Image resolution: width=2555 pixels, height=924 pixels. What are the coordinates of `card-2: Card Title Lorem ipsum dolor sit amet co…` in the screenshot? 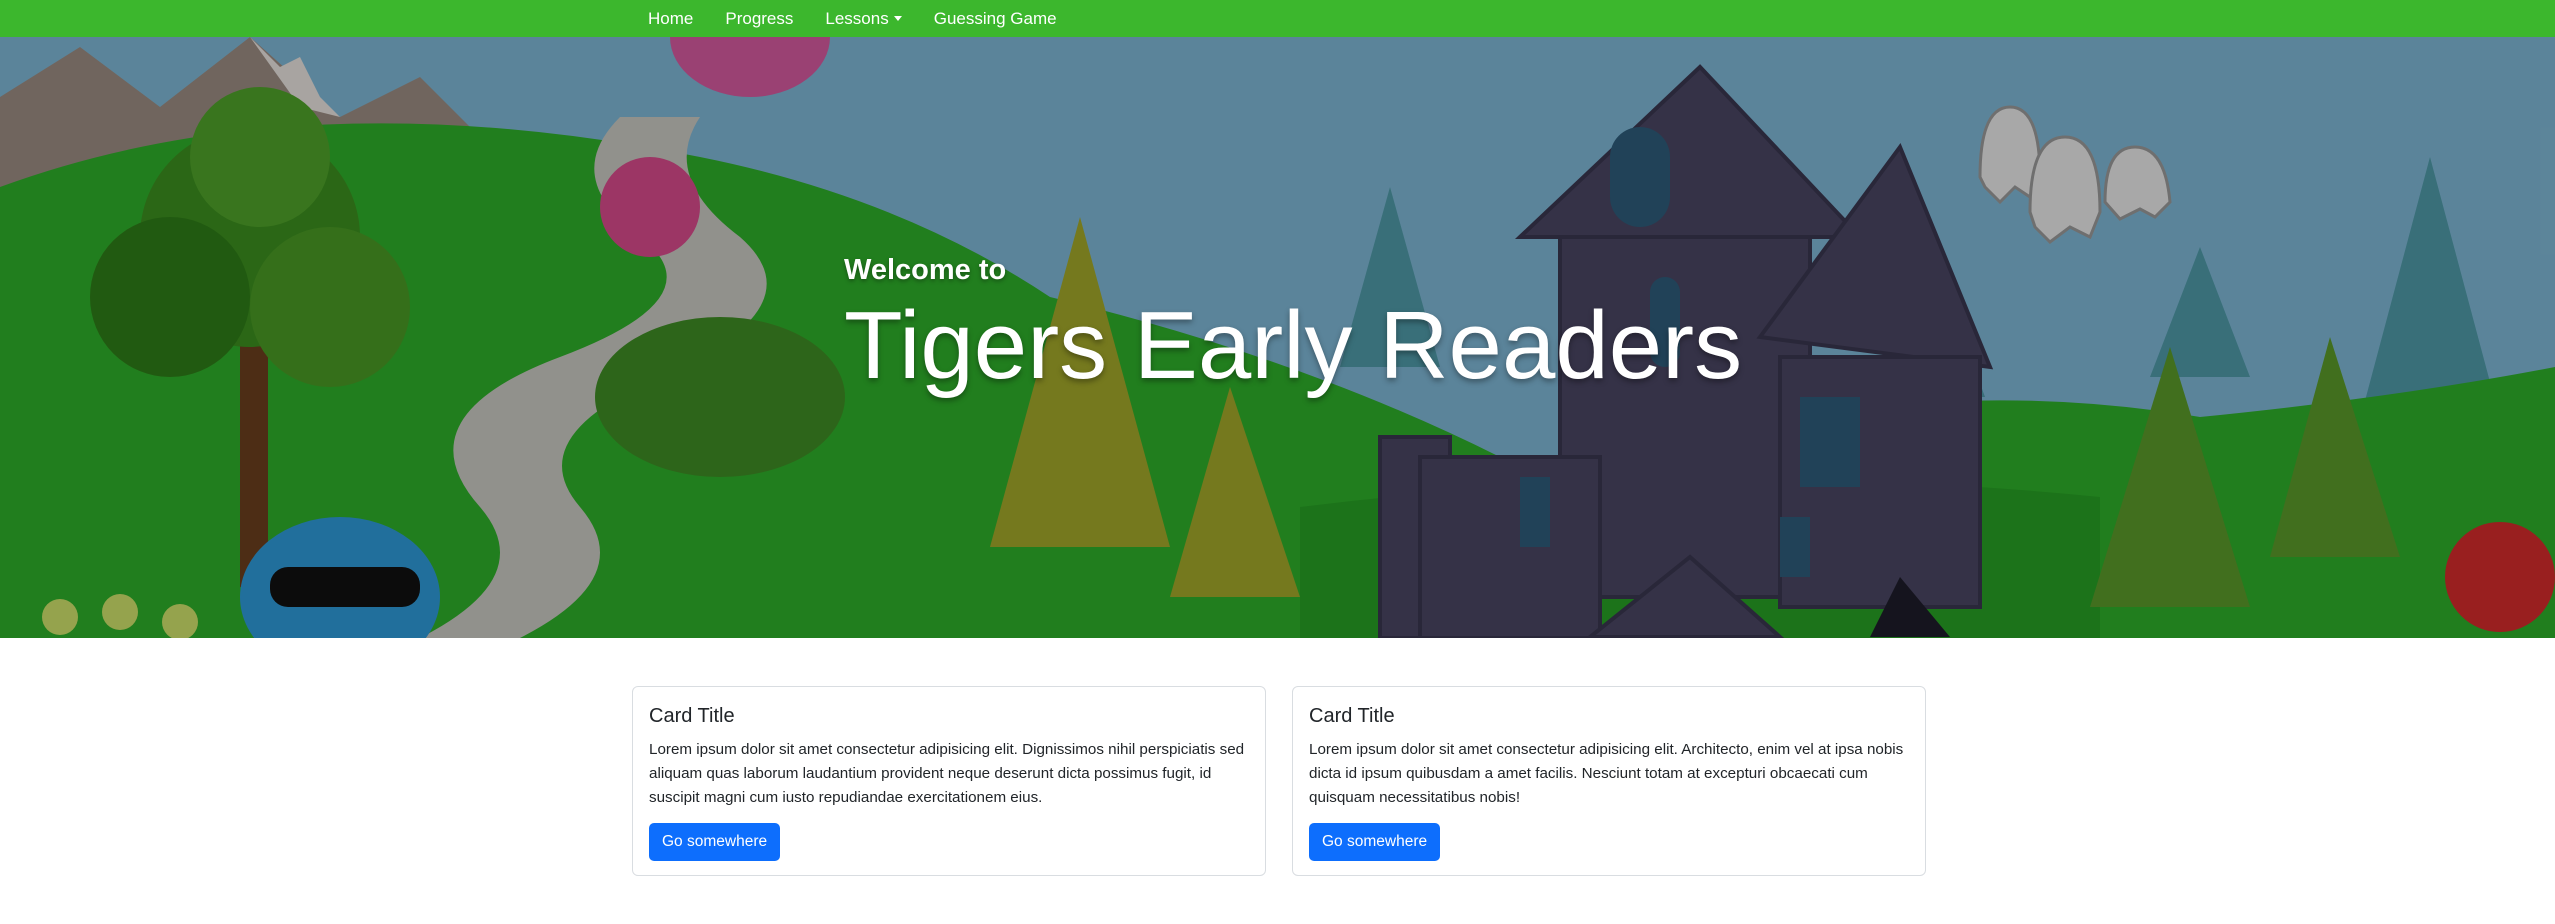 It's located at (1609, 781).